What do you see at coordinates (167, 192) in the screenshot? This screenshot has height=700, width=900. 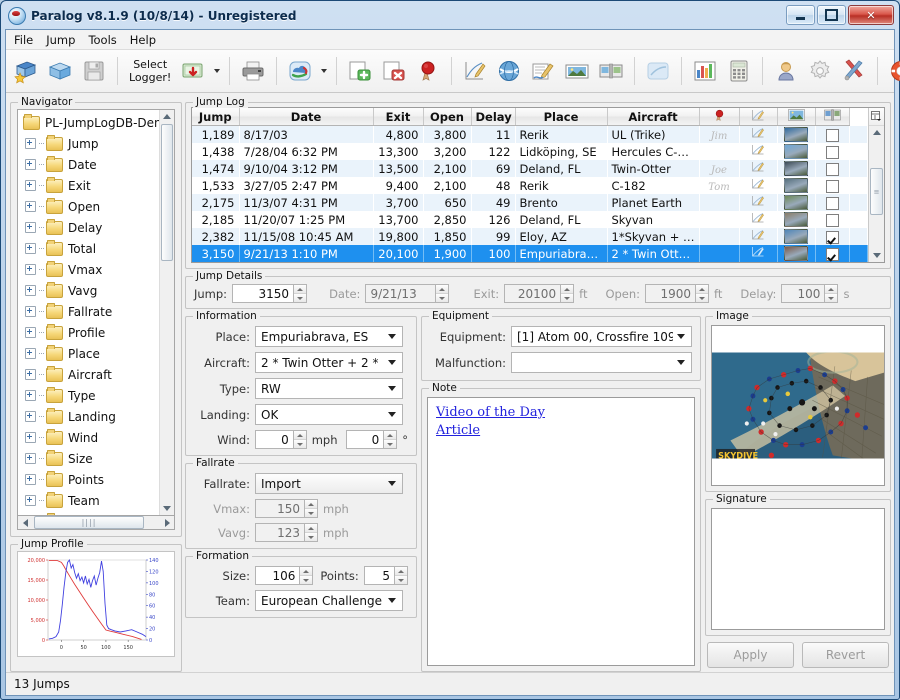 I see `scrollbar-thumb` at bounding box center [167, 192].